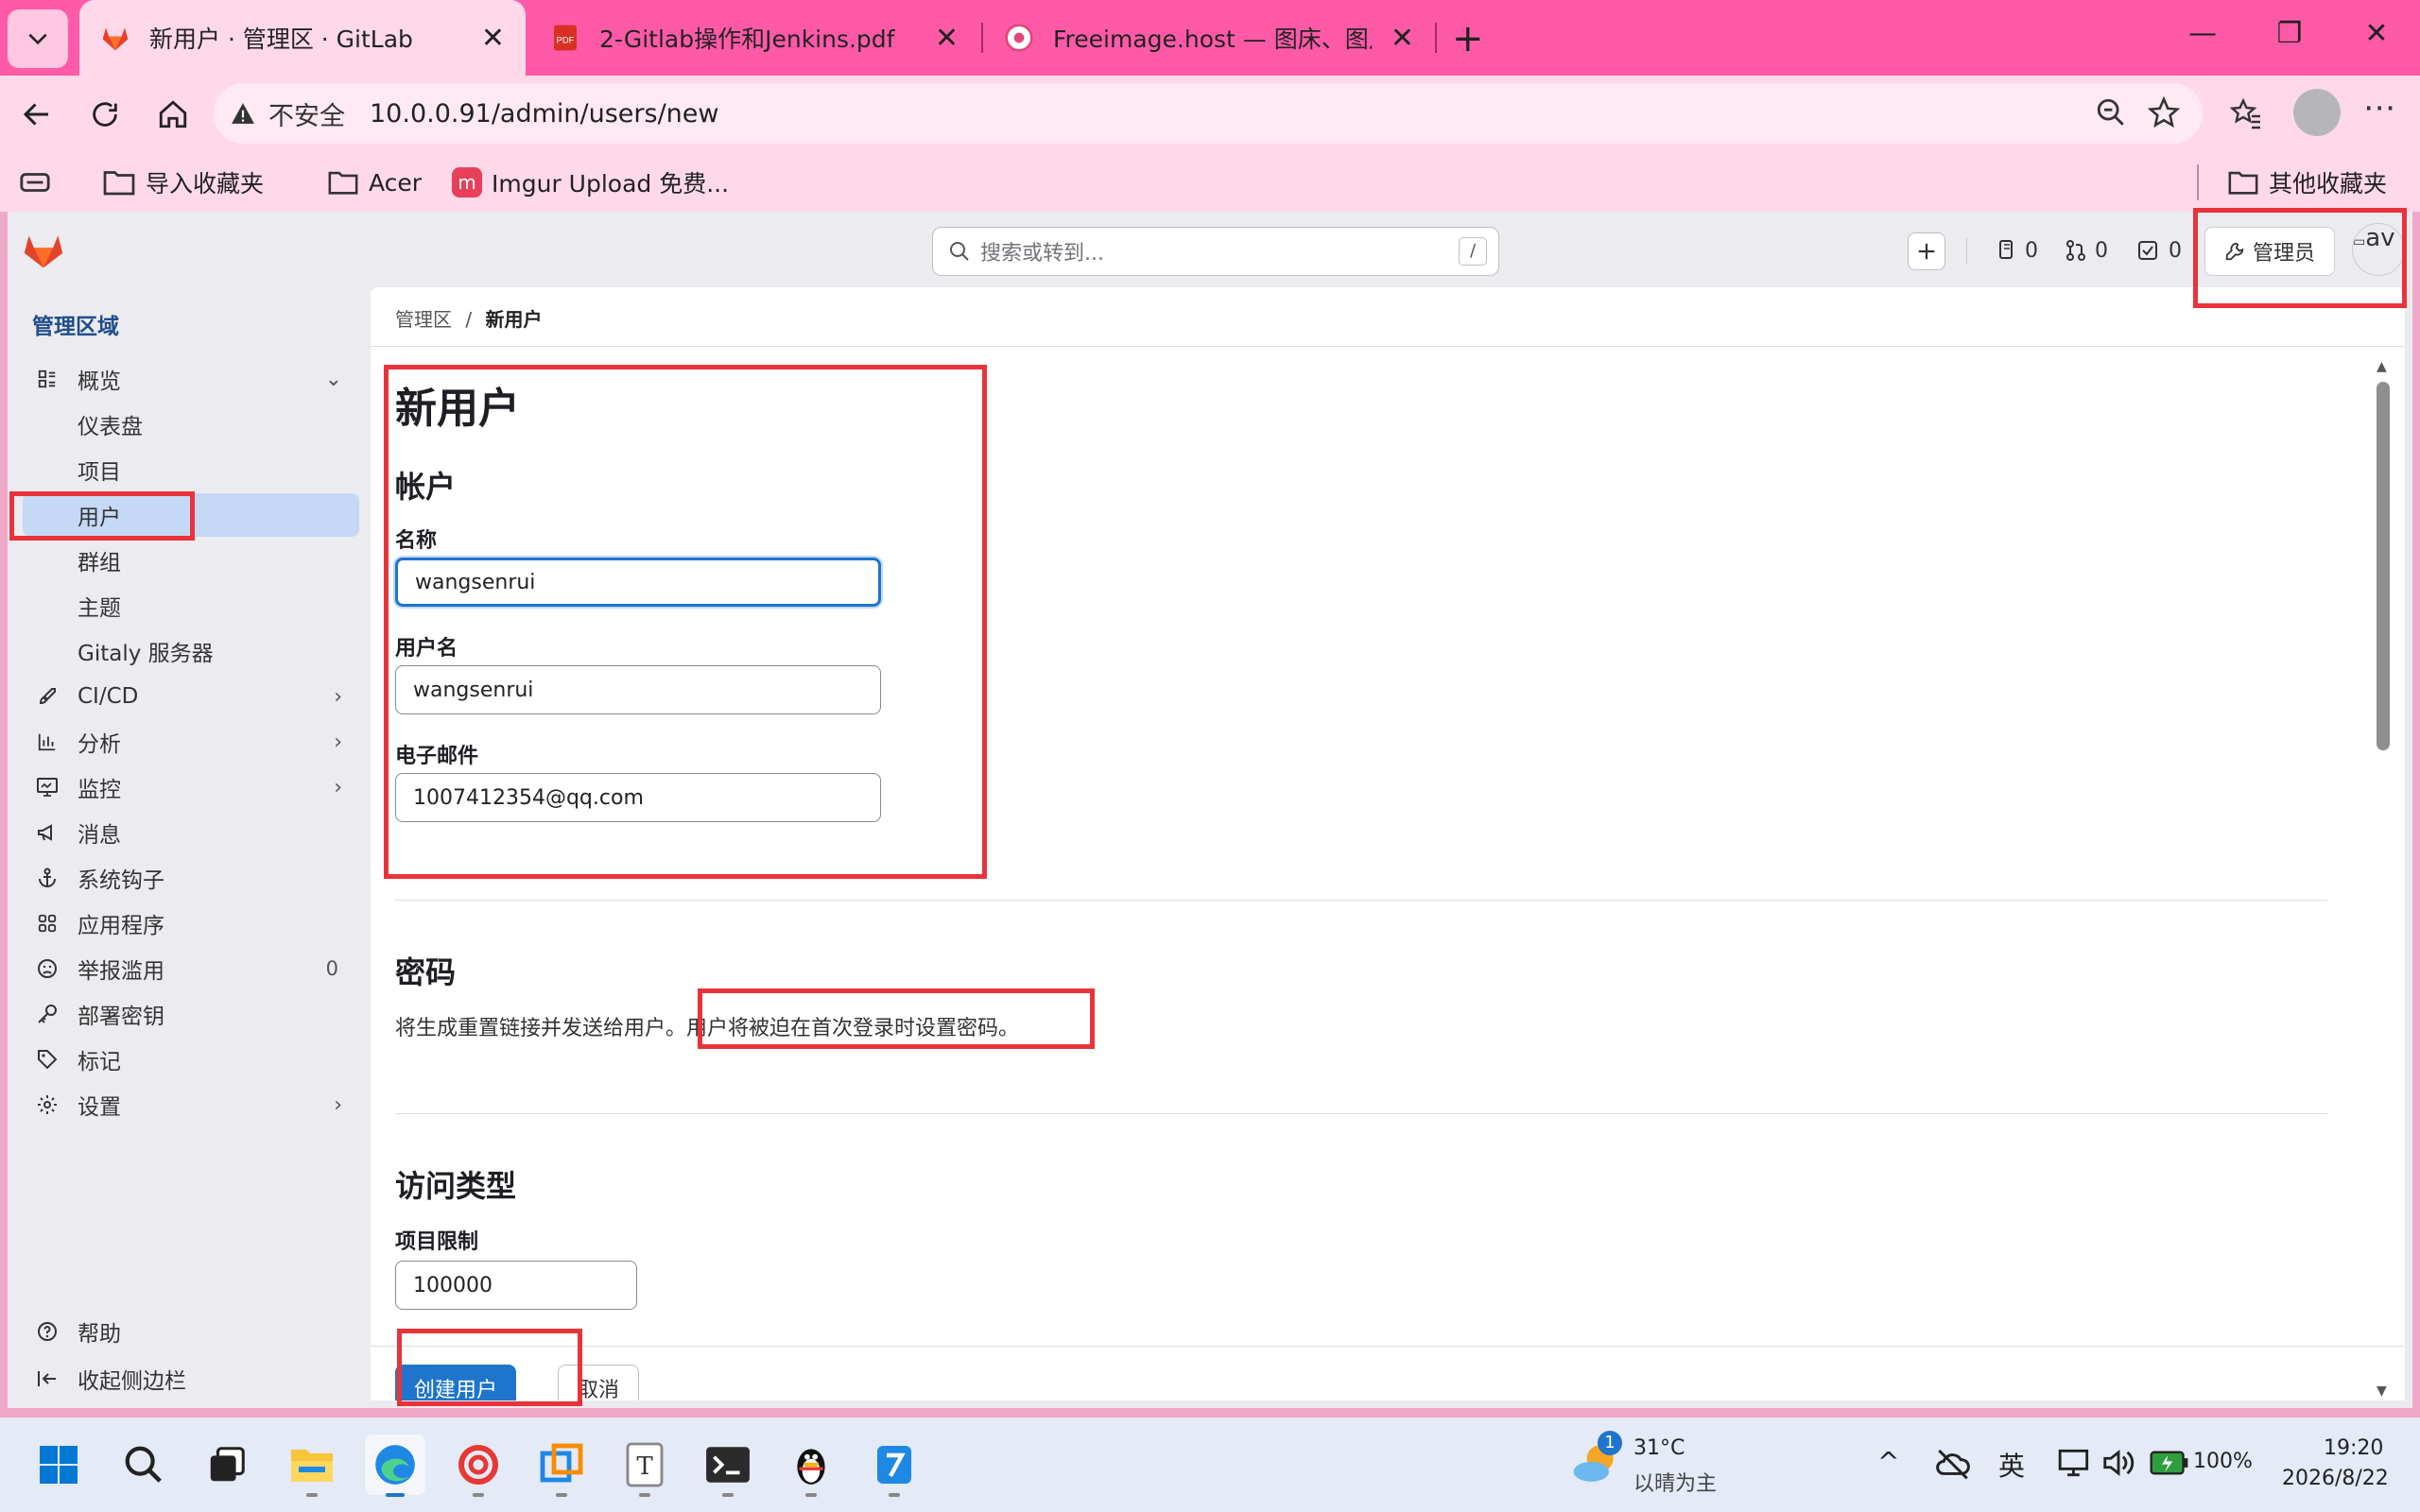 The image size is (2420, 1512). I want to click on search-icon, so click(143, 1465).